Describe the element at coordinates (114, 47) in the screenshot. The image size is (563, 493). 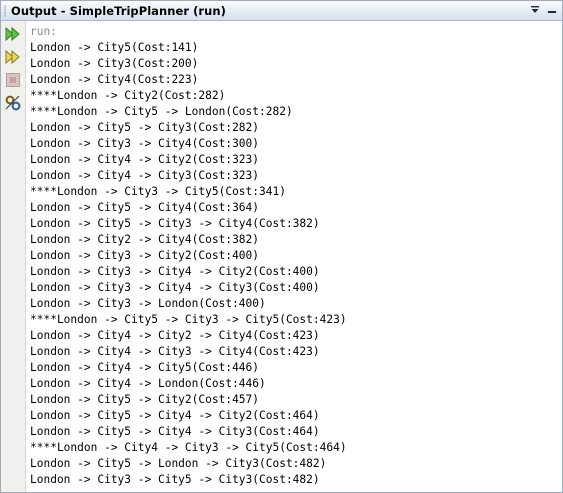
I see `output-line: London -> City5(Cost:141)` at that location.